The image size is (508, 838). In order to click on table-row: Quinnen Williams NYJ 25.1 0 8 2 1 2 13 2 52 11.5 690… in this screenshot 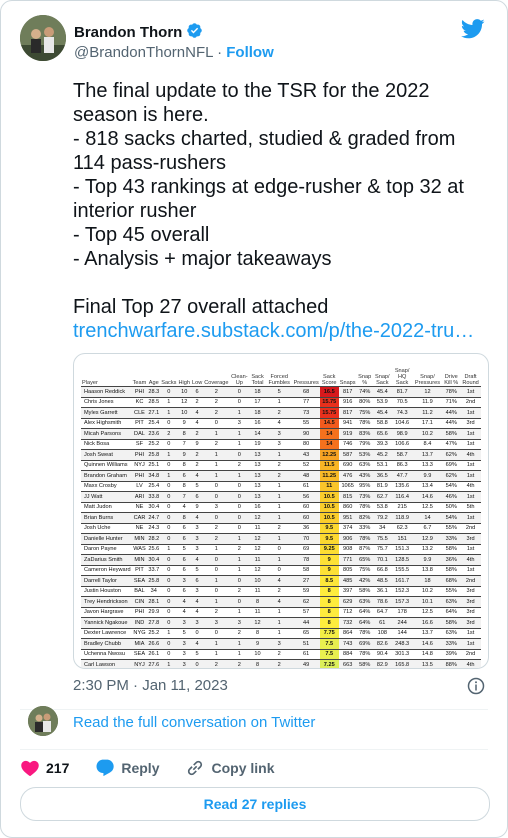, I will do `click(281, 465)`.